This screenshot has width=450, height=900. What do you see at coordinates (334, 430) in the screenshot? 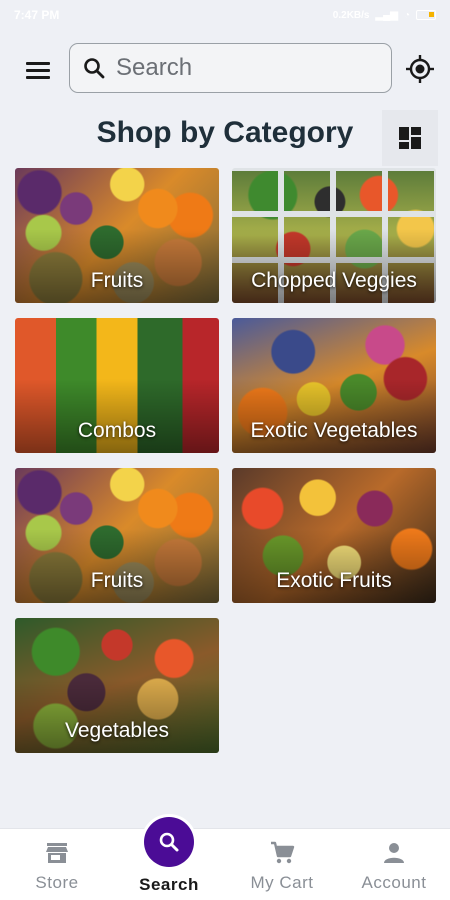
I see `category-label: Exotic Vegetables` at bounding box center [334, 430].